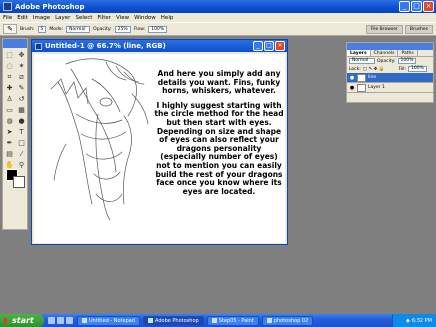 This screenshot has width=436, height=327. I want to click on close-button: ×, so click(428, 6).